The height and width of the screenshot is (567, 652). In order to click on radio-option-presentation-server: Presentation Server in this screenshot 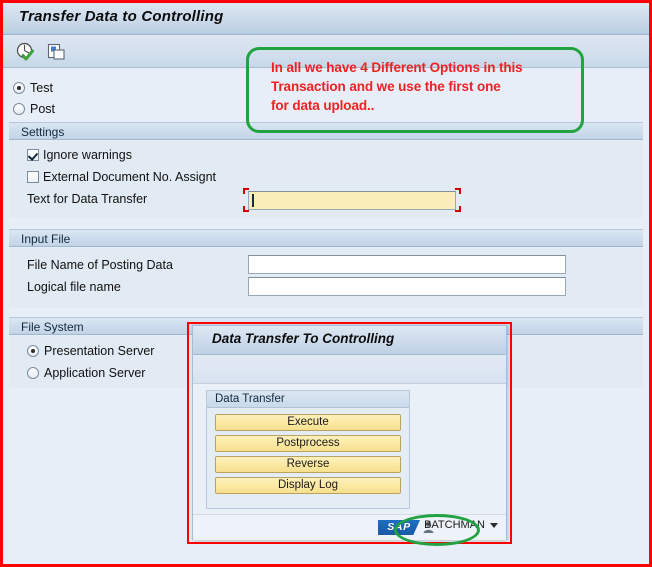, I will do `click(90, 351)`.